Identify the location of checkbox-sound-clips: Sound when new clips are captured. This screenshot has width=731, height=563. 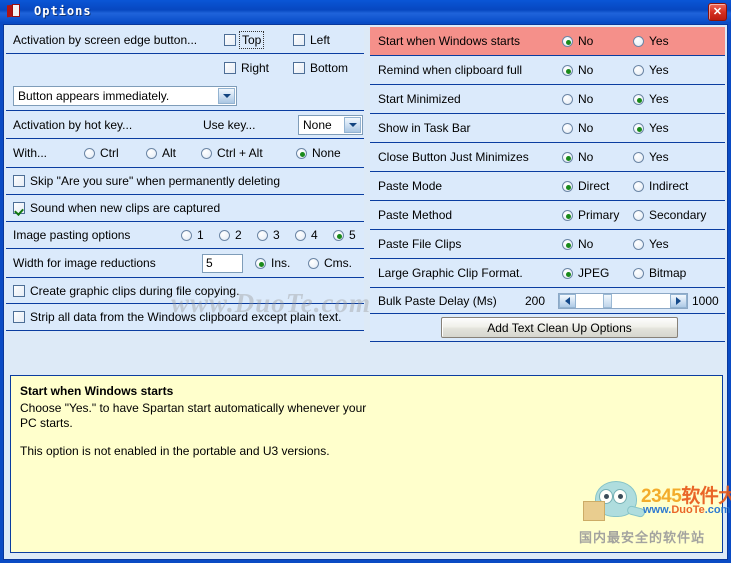
(116, 208).